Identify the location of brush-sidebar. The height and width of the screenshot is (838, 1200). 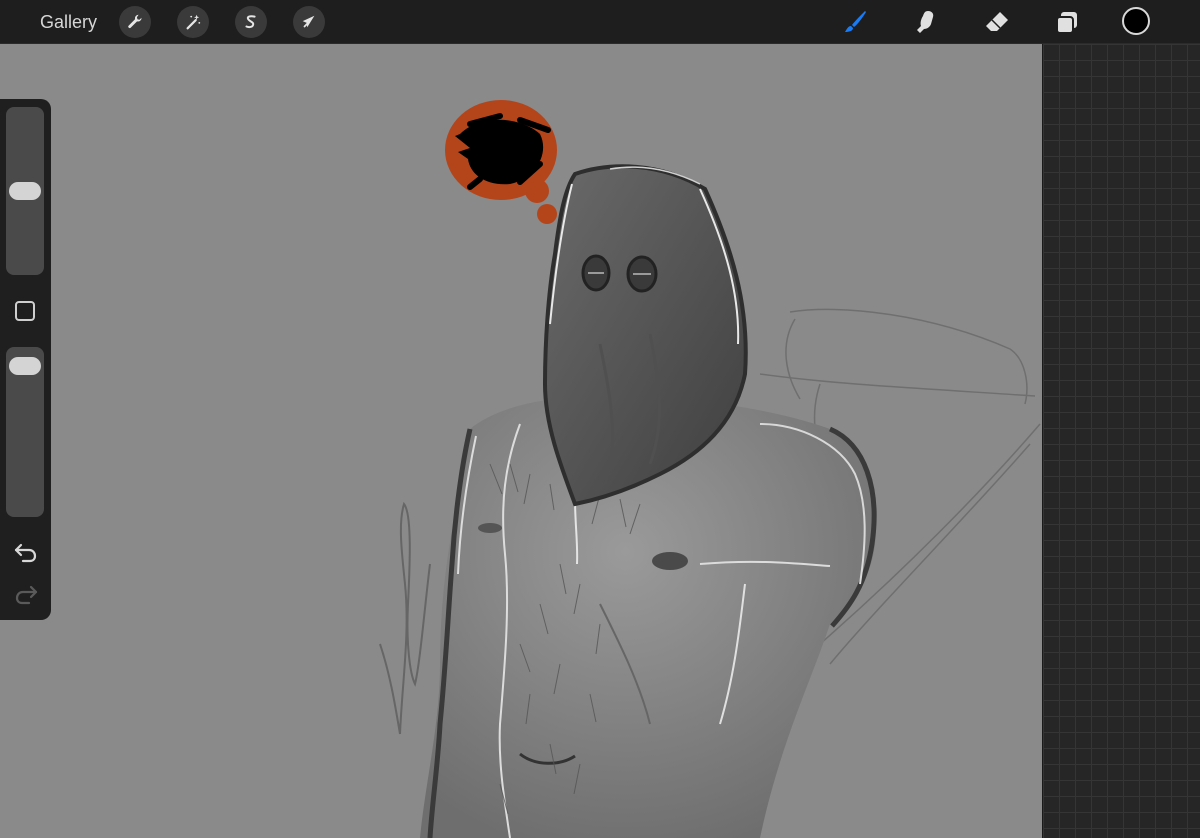
(25, 359).